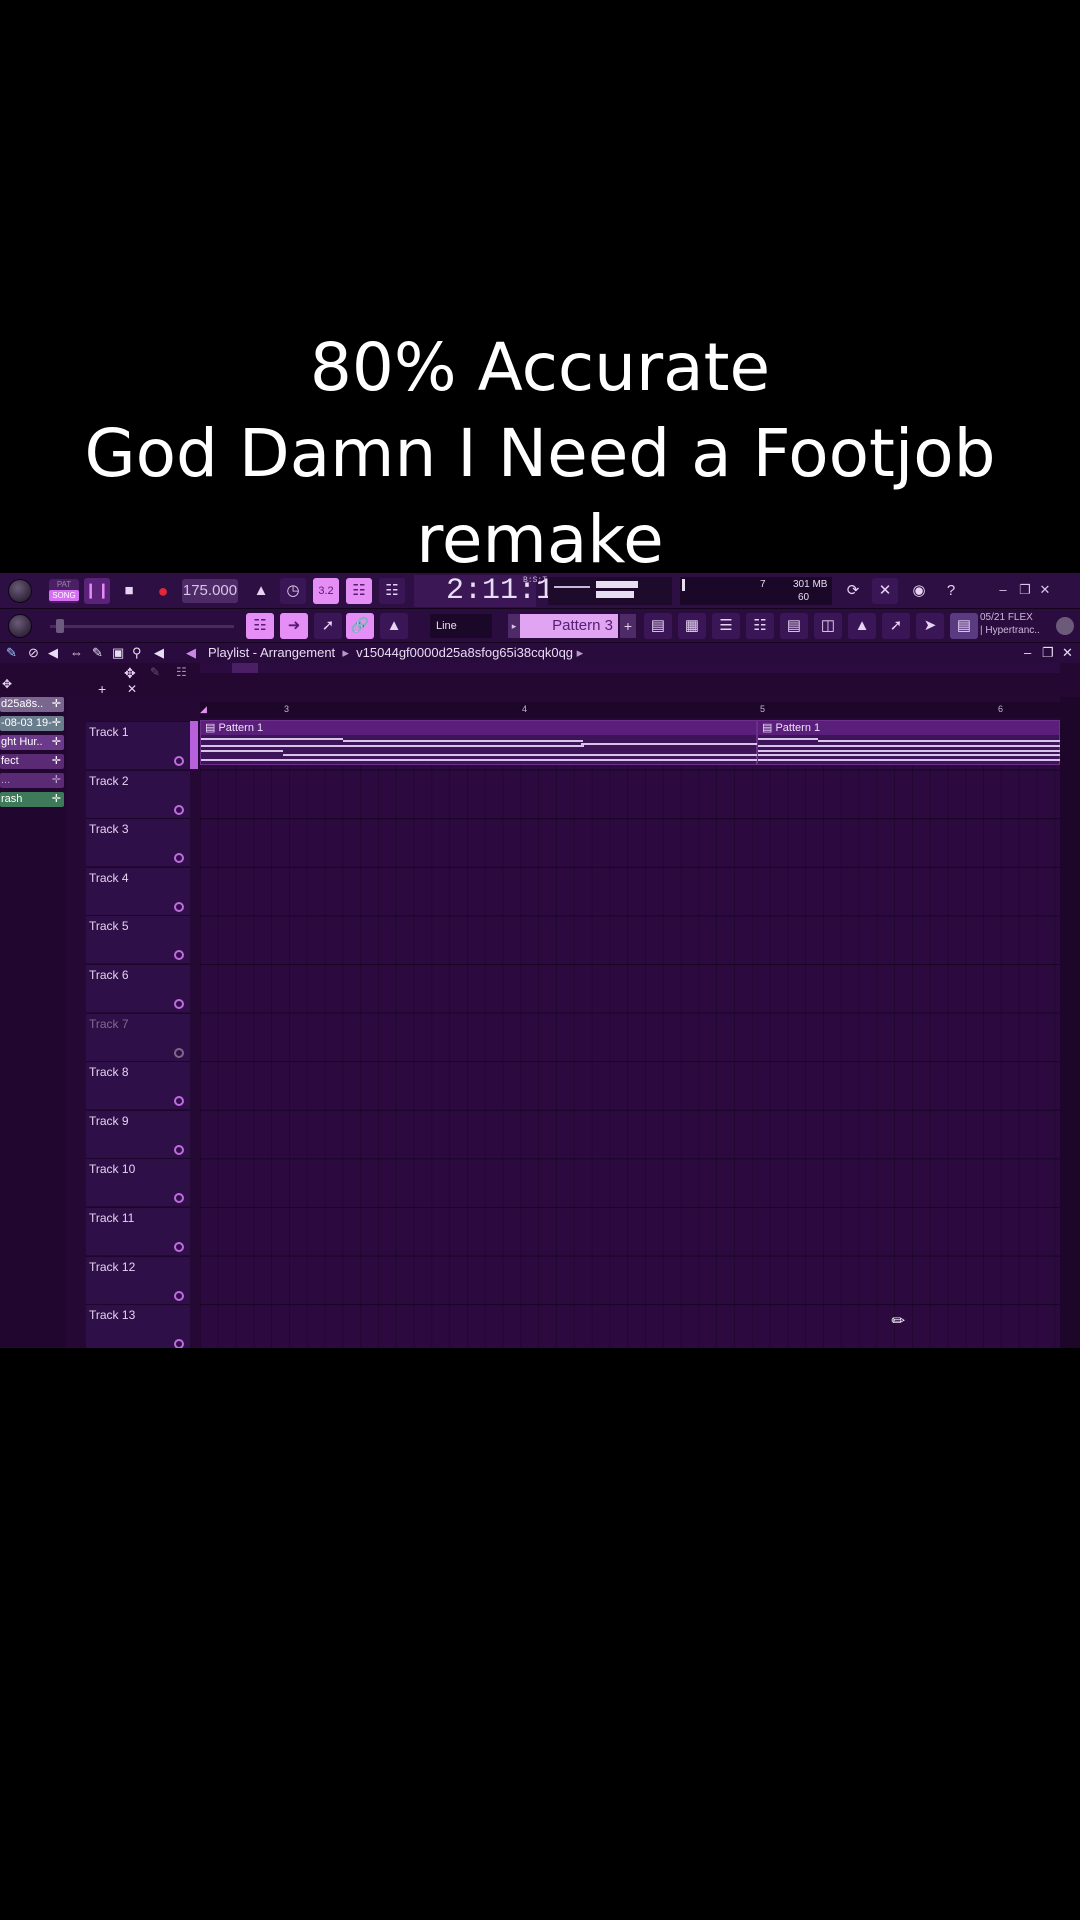 This screenshot has width=1080, height=1920. Describe the element at coordinates (1025, 590) in the screenshot. I see `maximize-icon: ❐` at that location.